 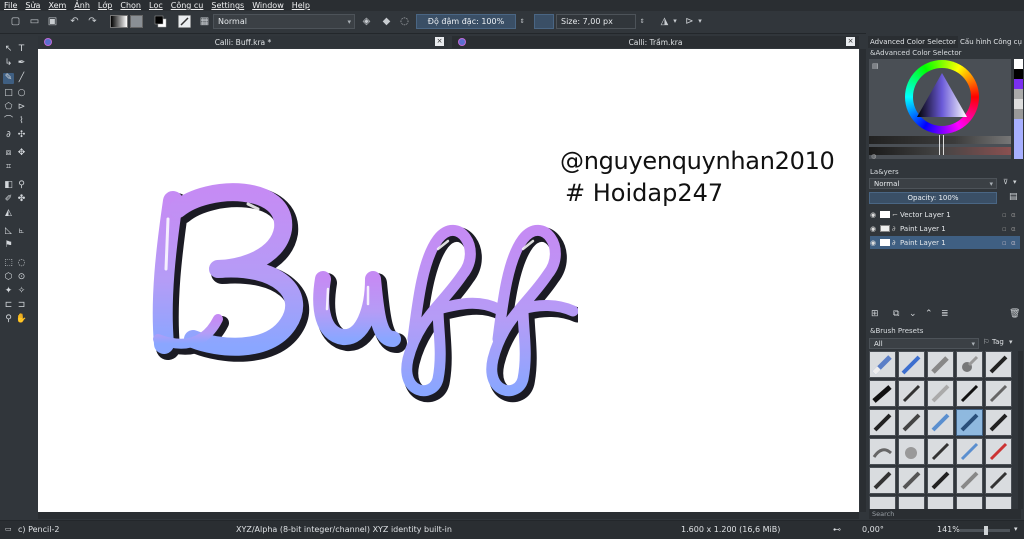 What do you see at coordinates (911, 451) in the screenshot?
I see `brush-preset-splatter` at bounding box center [911, 451].